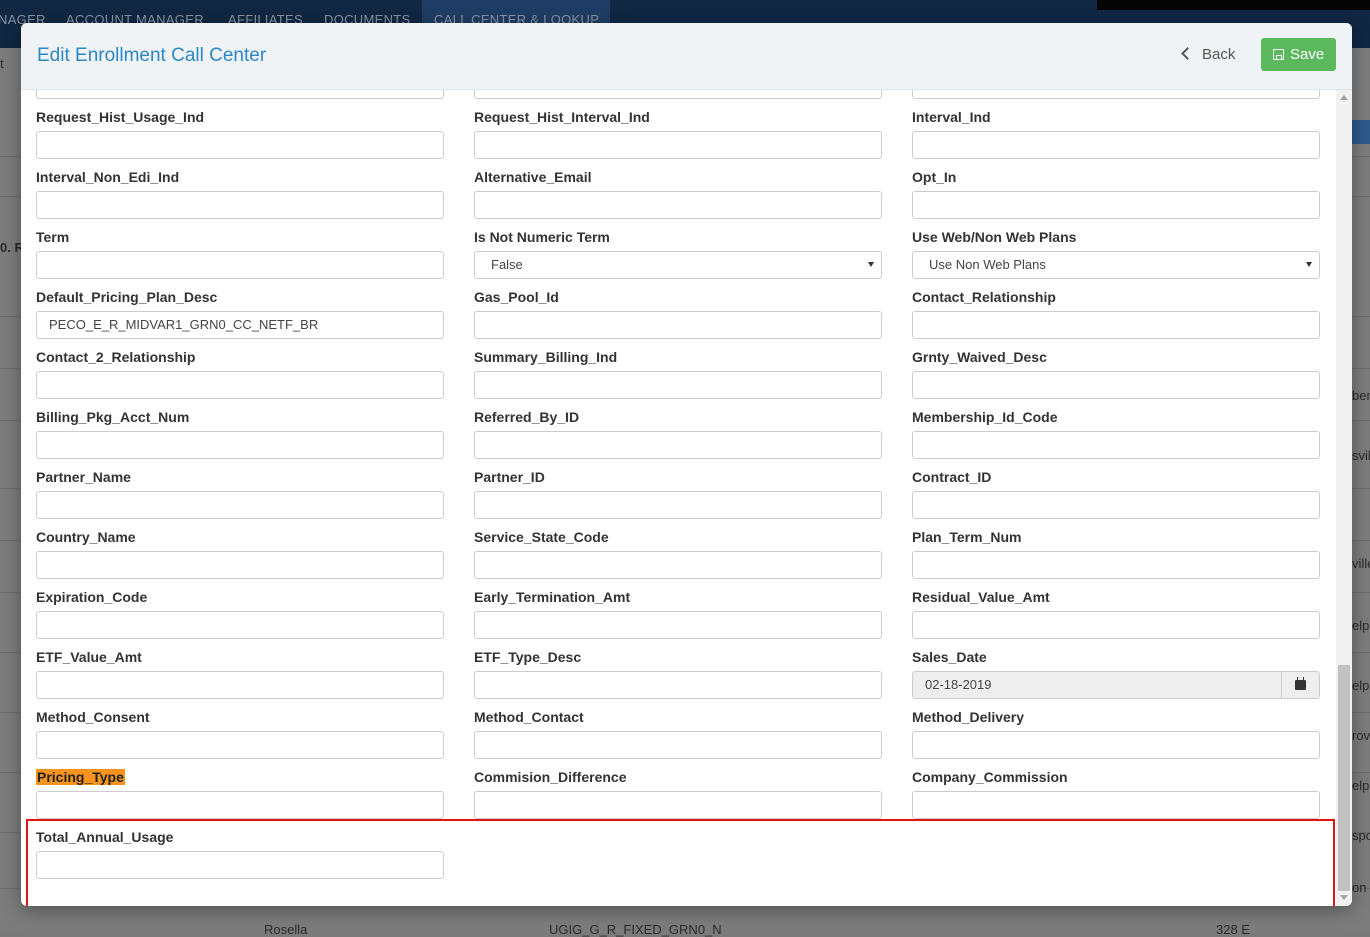  I want to click on input-contact-2-relationship, so click(240, 385).